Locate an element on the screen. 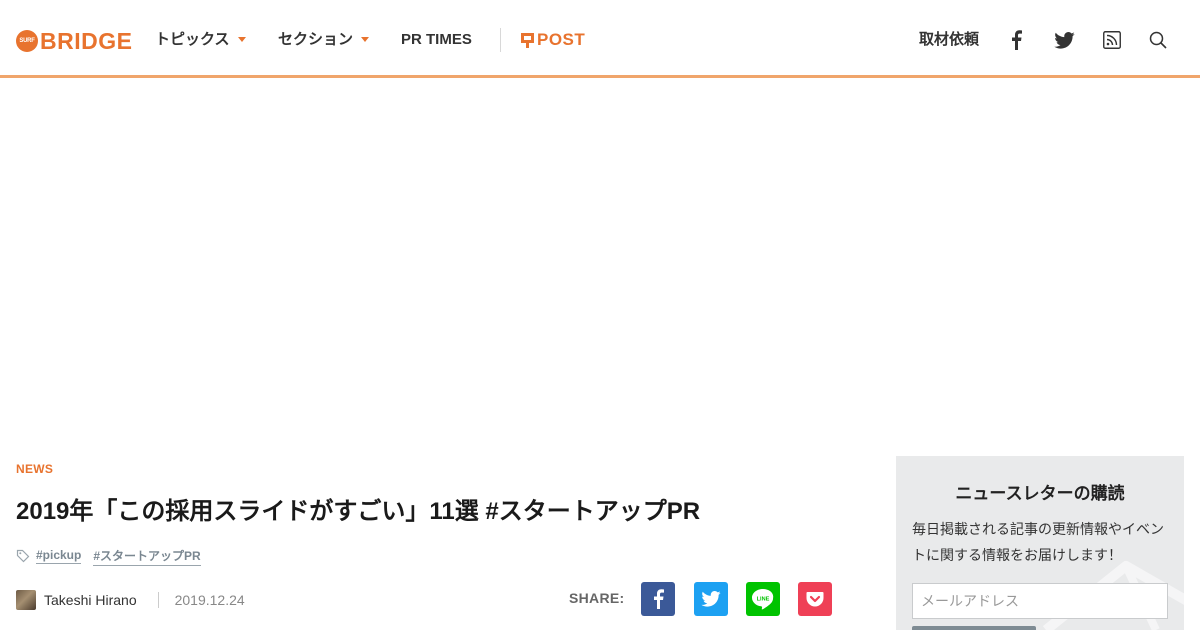  search-icon is located at coordinates (1158, 40).